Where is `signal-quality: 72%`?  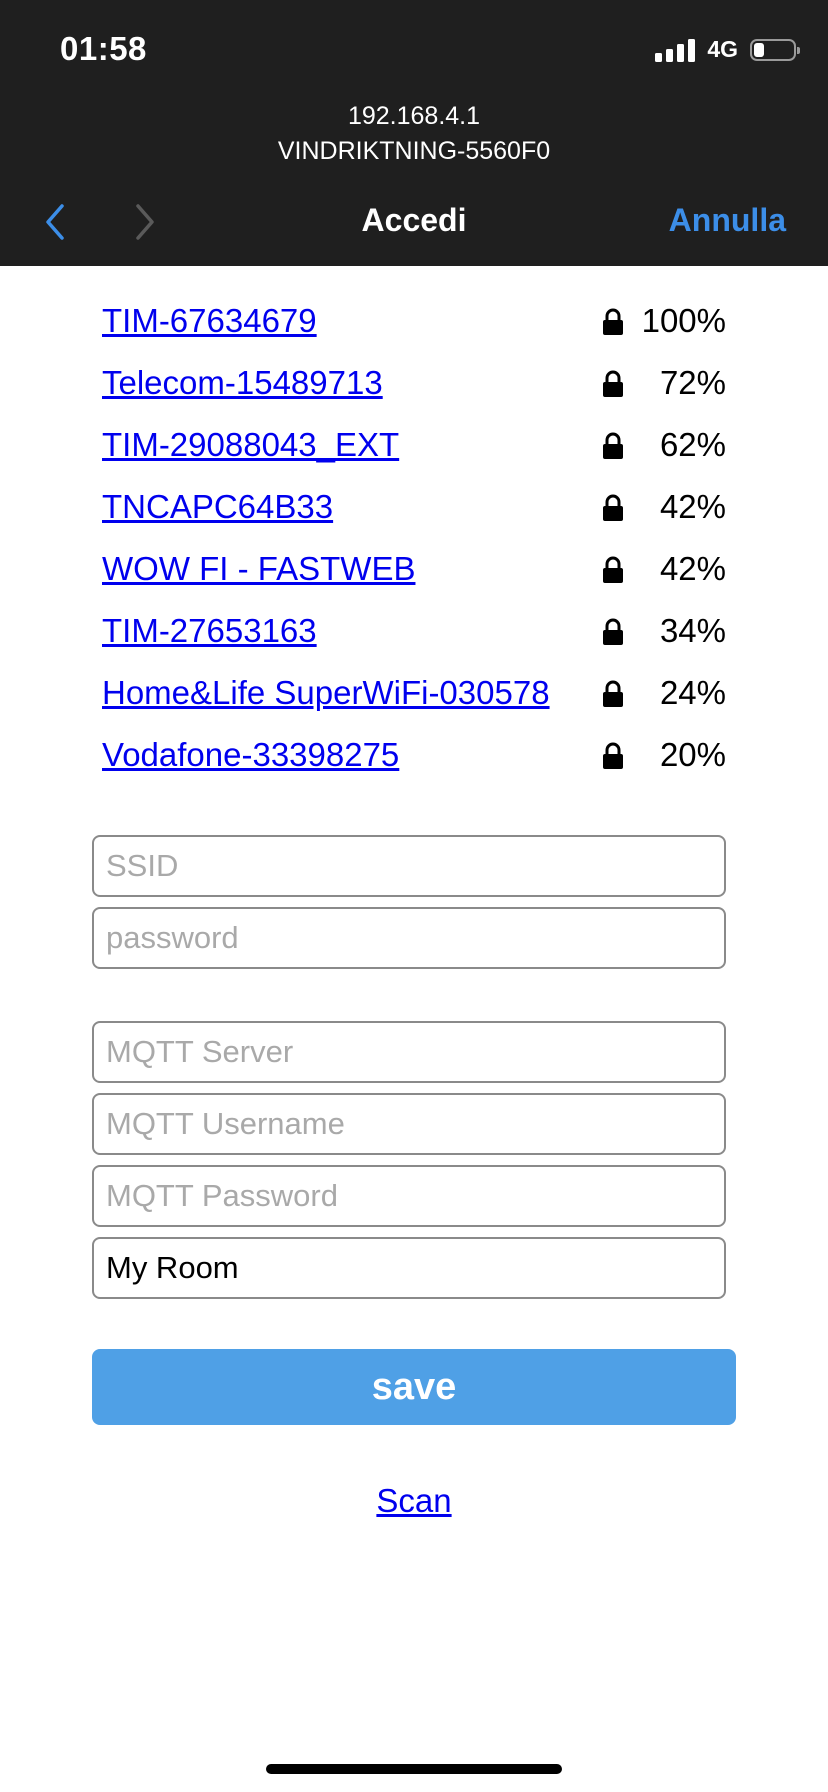
signal-quality: 72% is located at coordinates (692, 382).